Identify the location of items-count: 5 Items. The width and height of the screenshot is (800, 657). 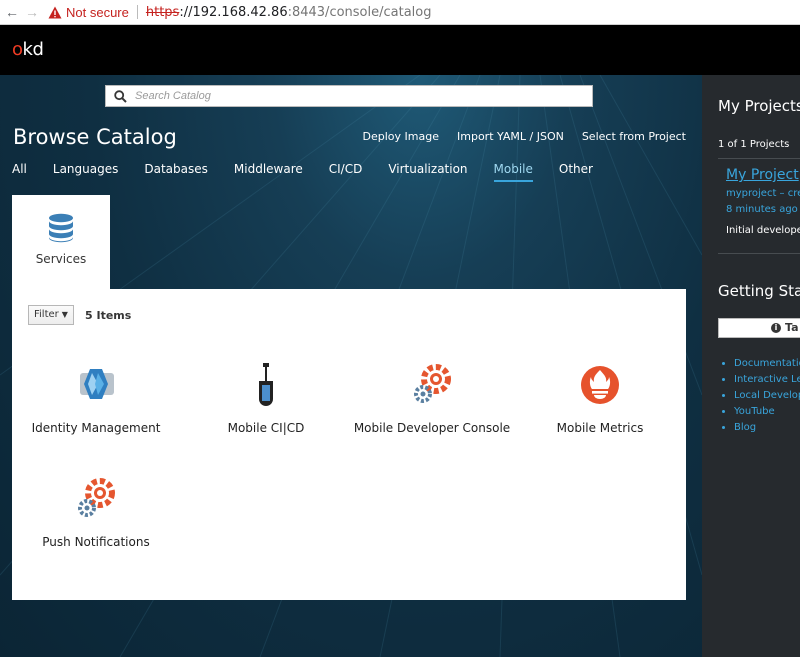
(108, 315).